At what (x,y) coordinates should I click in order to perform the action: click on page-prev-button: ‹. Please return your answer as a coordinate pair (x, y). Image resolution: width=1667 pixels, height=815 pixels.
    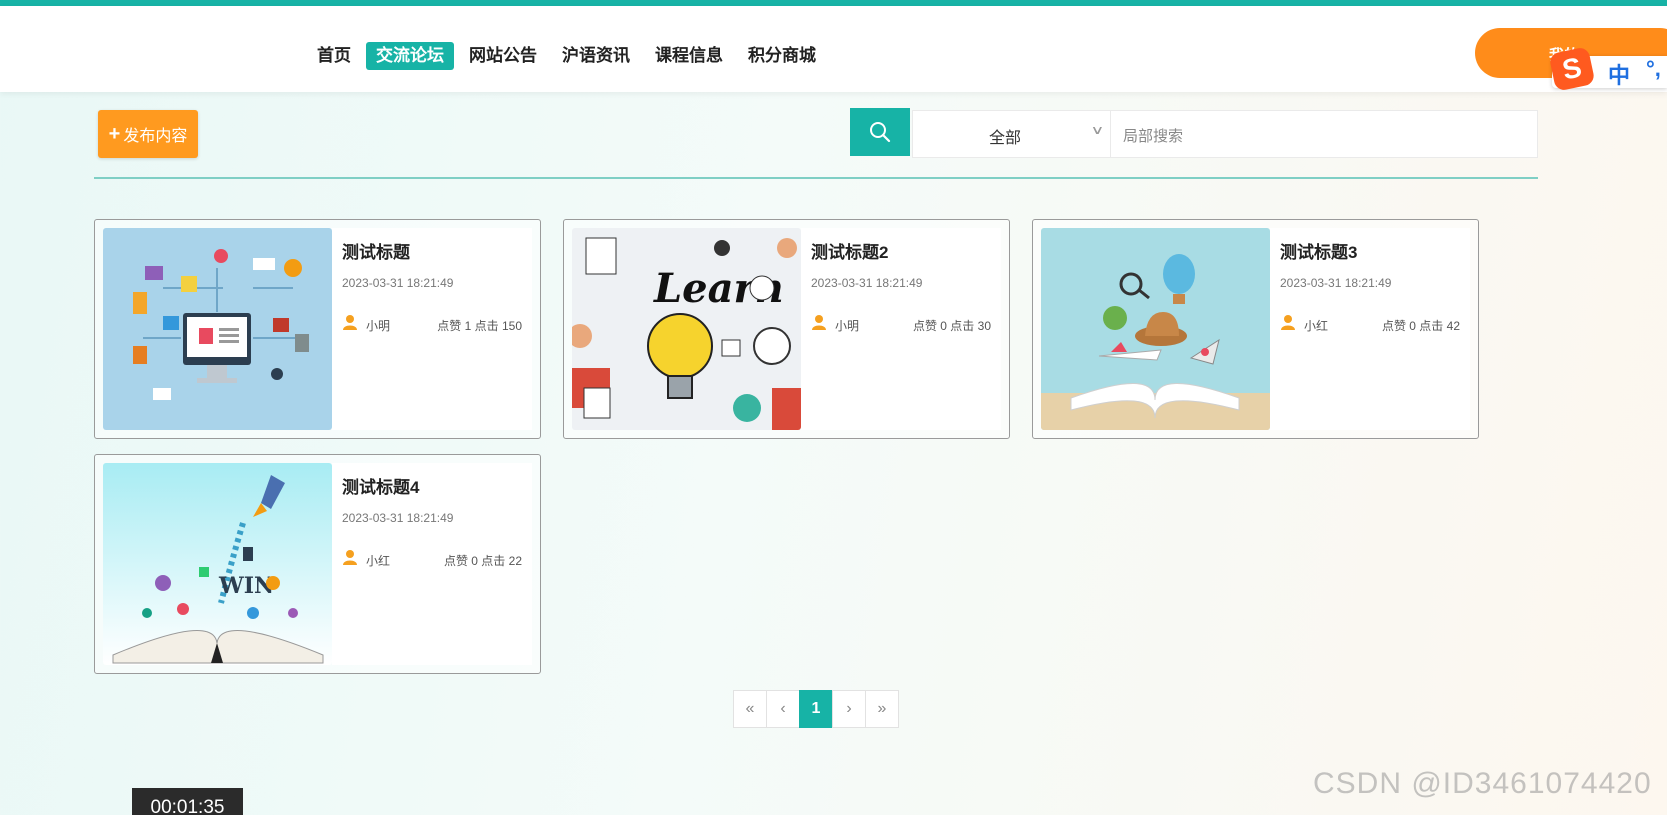
    Looking at the image, I should click on (783, 709).